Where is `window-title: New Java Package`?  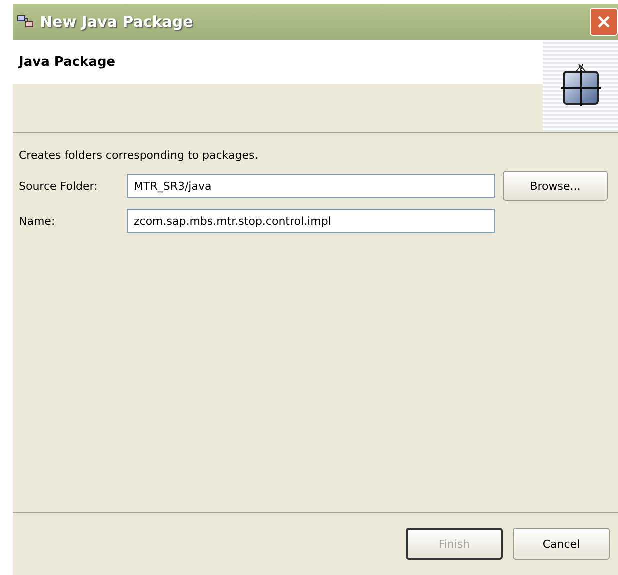
window-title: New Java Package is located at coordinates (117, 22).